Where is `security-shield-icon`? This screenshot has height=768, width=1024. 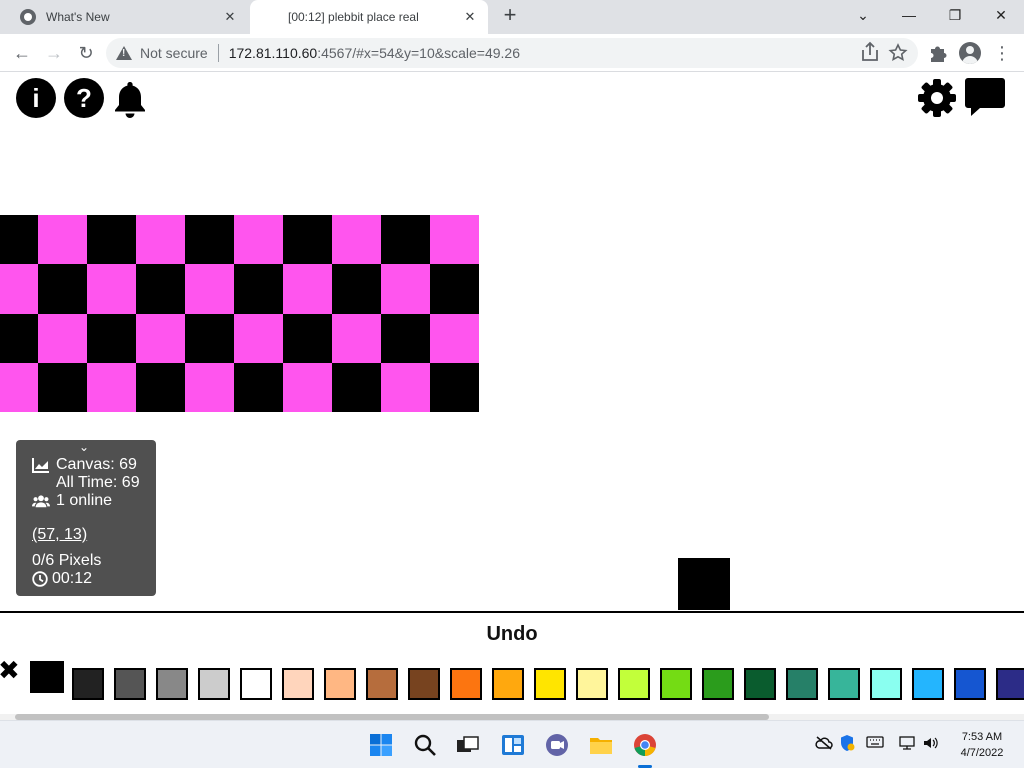 security-shield-icon is located at coordinates (847, 743).